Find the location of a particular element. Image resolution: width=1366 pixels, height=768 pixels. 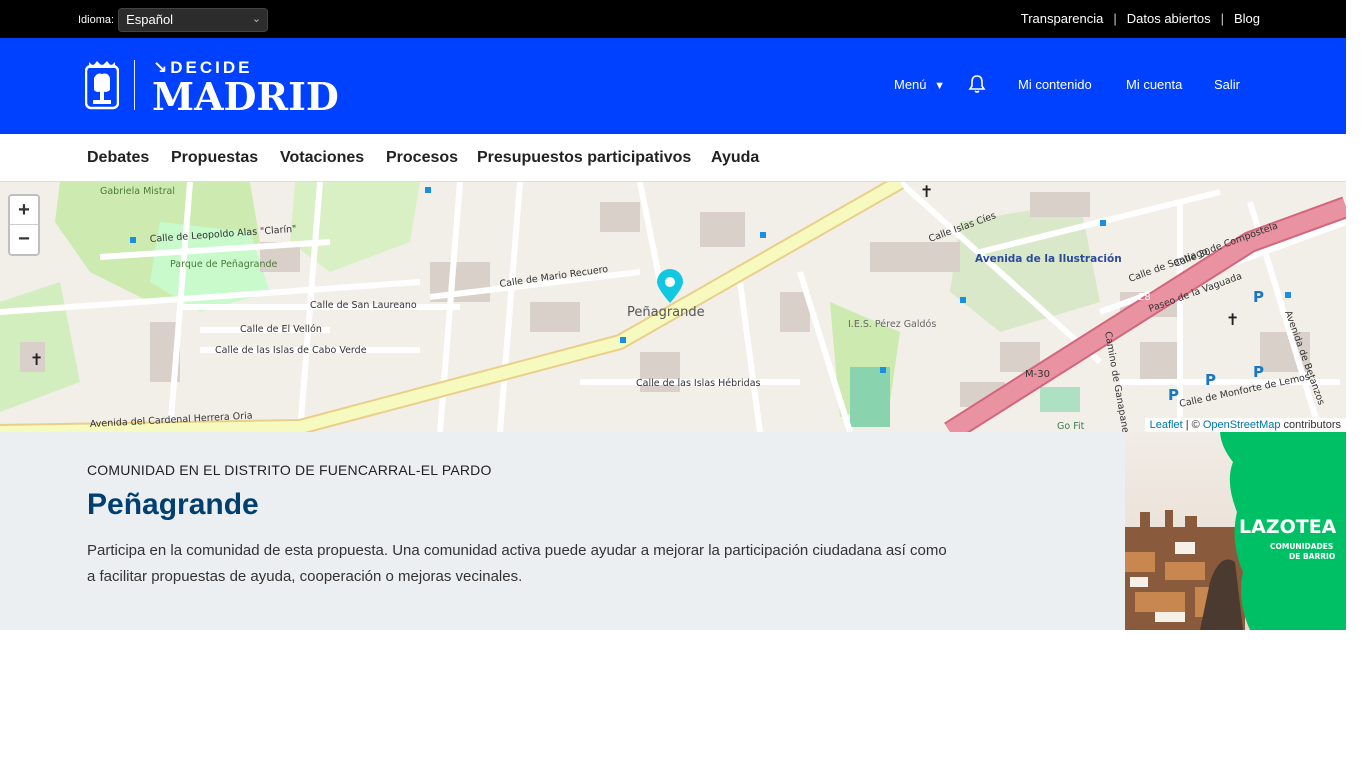

map-attribution: Leaflet | © OpenStreetMap contributors is located at coordinates (1245, 425).